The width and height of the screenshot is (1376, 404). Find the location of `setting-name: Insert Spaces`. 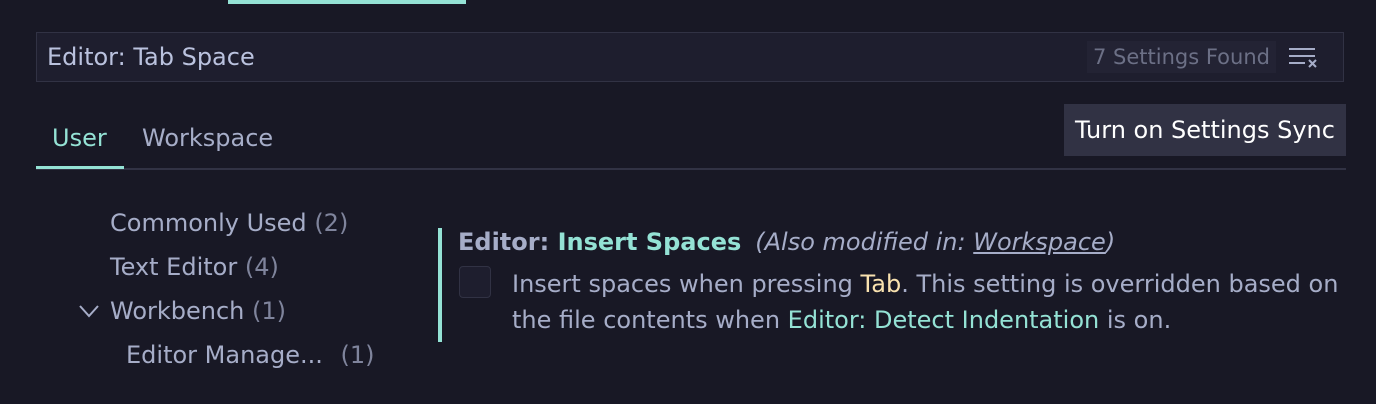

setting-name: Insert Spaces is located at coordinates (649, 242).